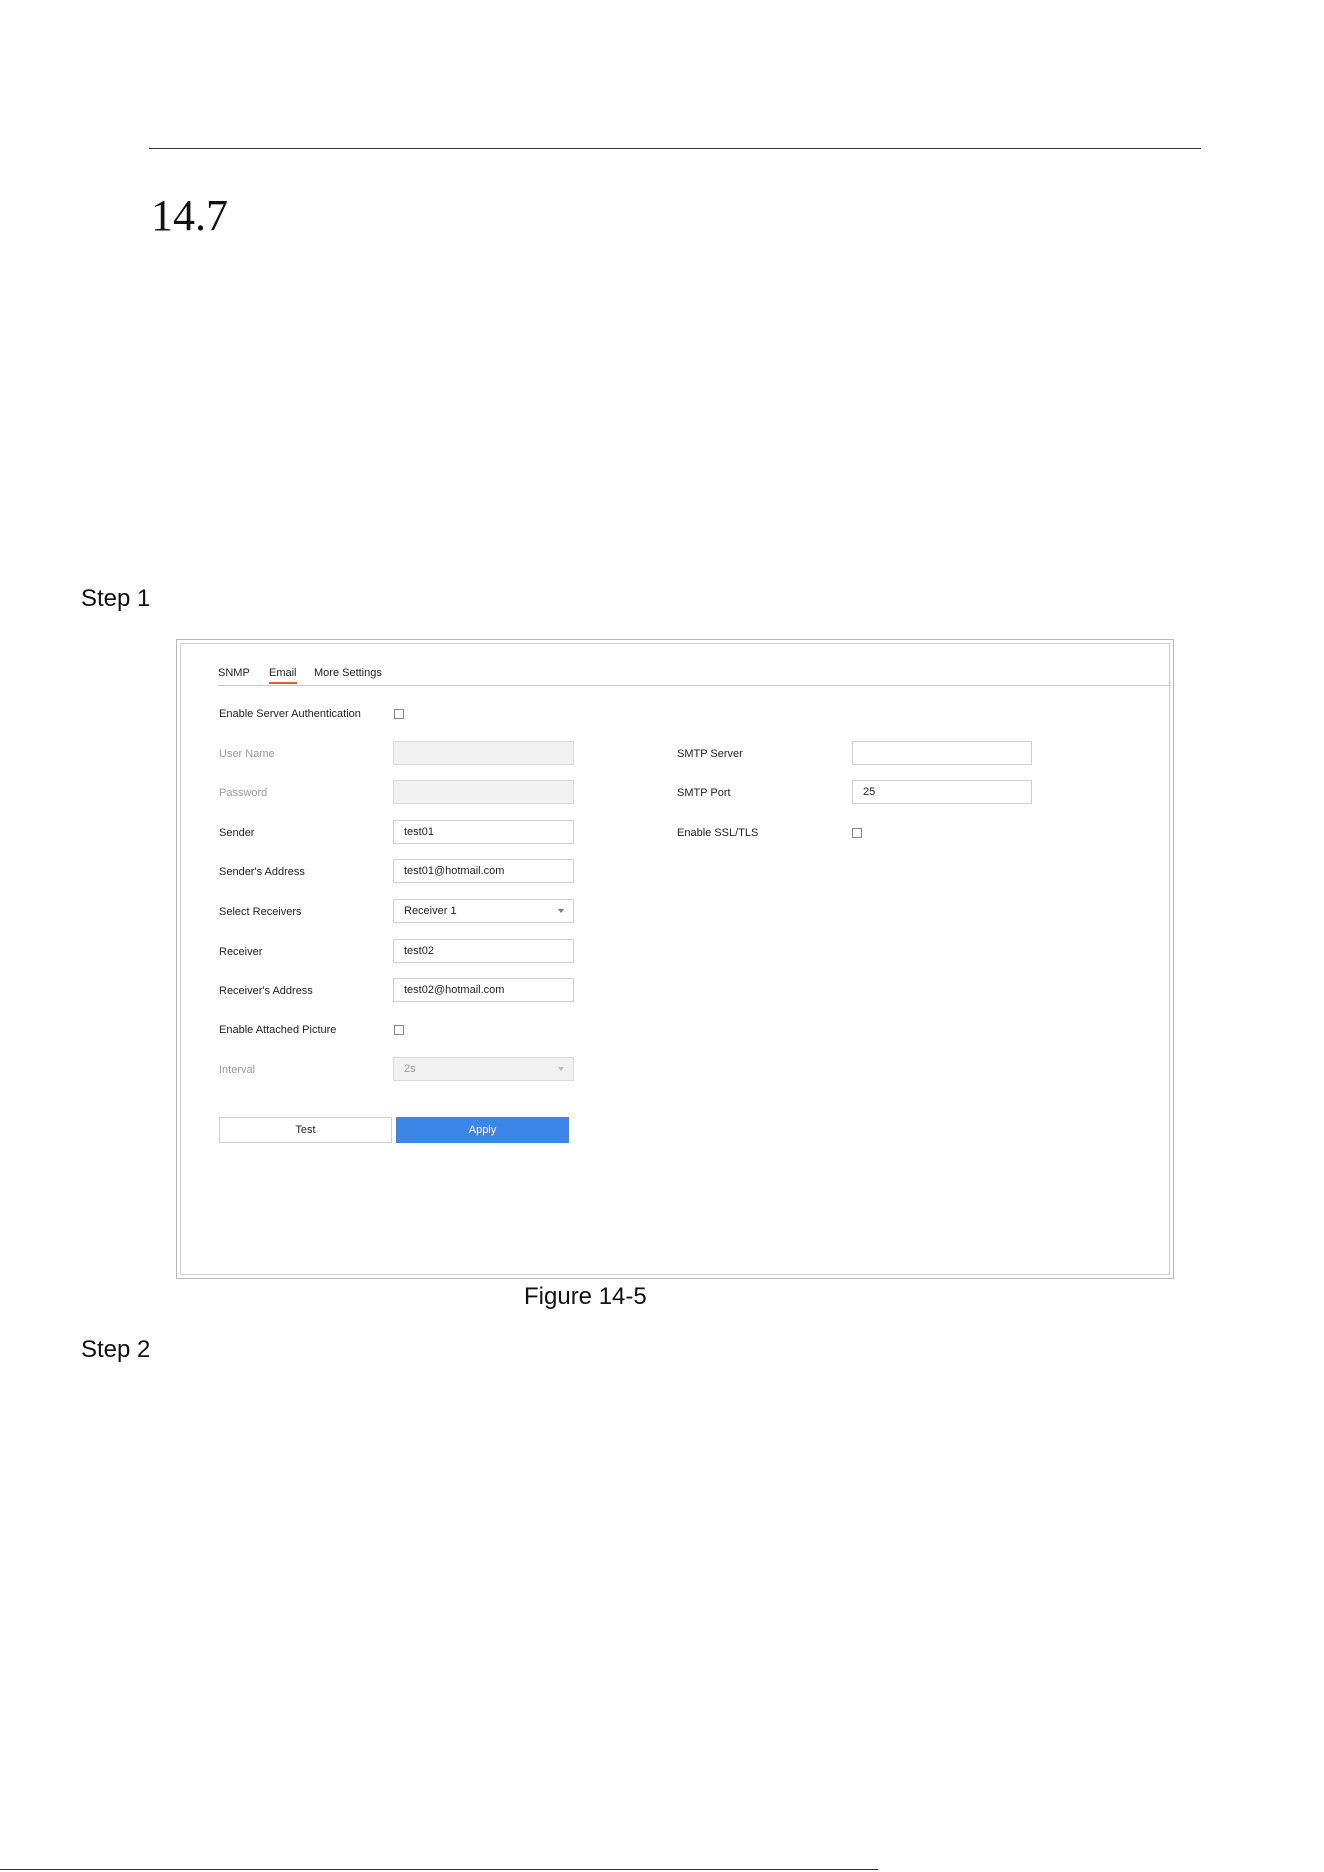 The height and width of the screenshot is (1872, 1324). I want to click on enable-ssl-checkbox, so click(857, 833).